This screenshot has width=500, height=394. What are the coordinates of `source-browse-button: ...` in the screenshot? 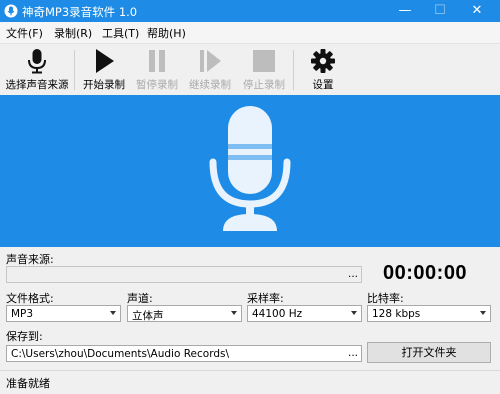 It's located at (353, 274).